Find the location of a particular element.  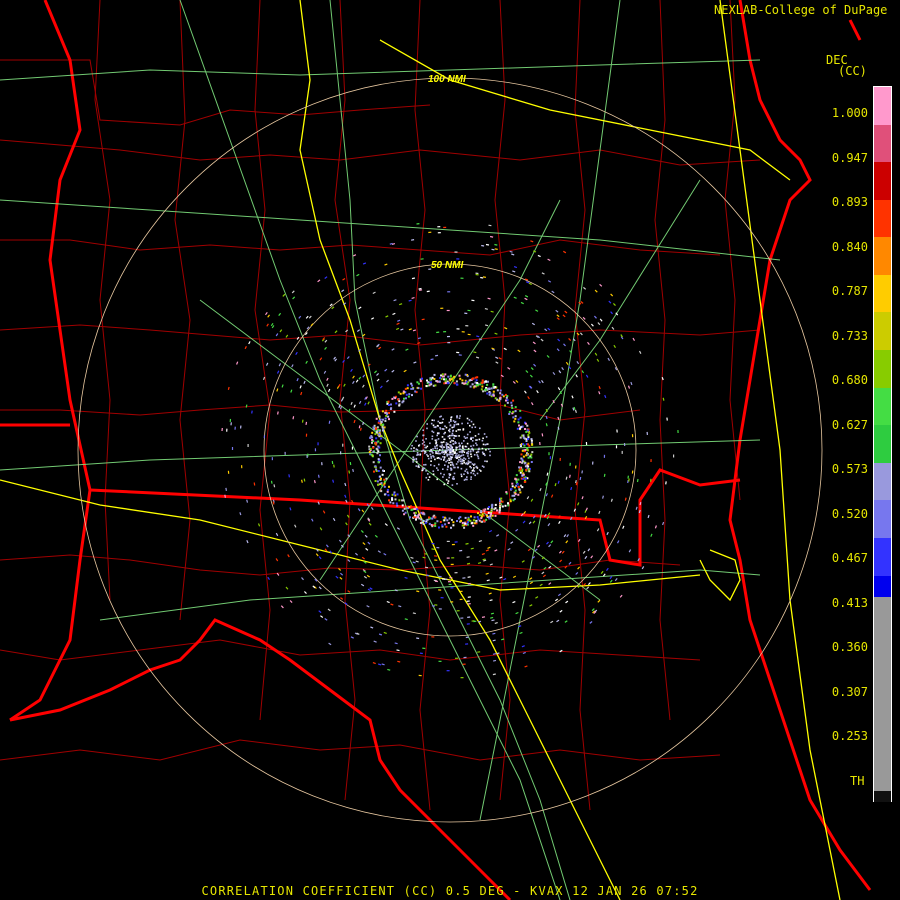

units-label: (CC) is located at coordinates (852, 71).